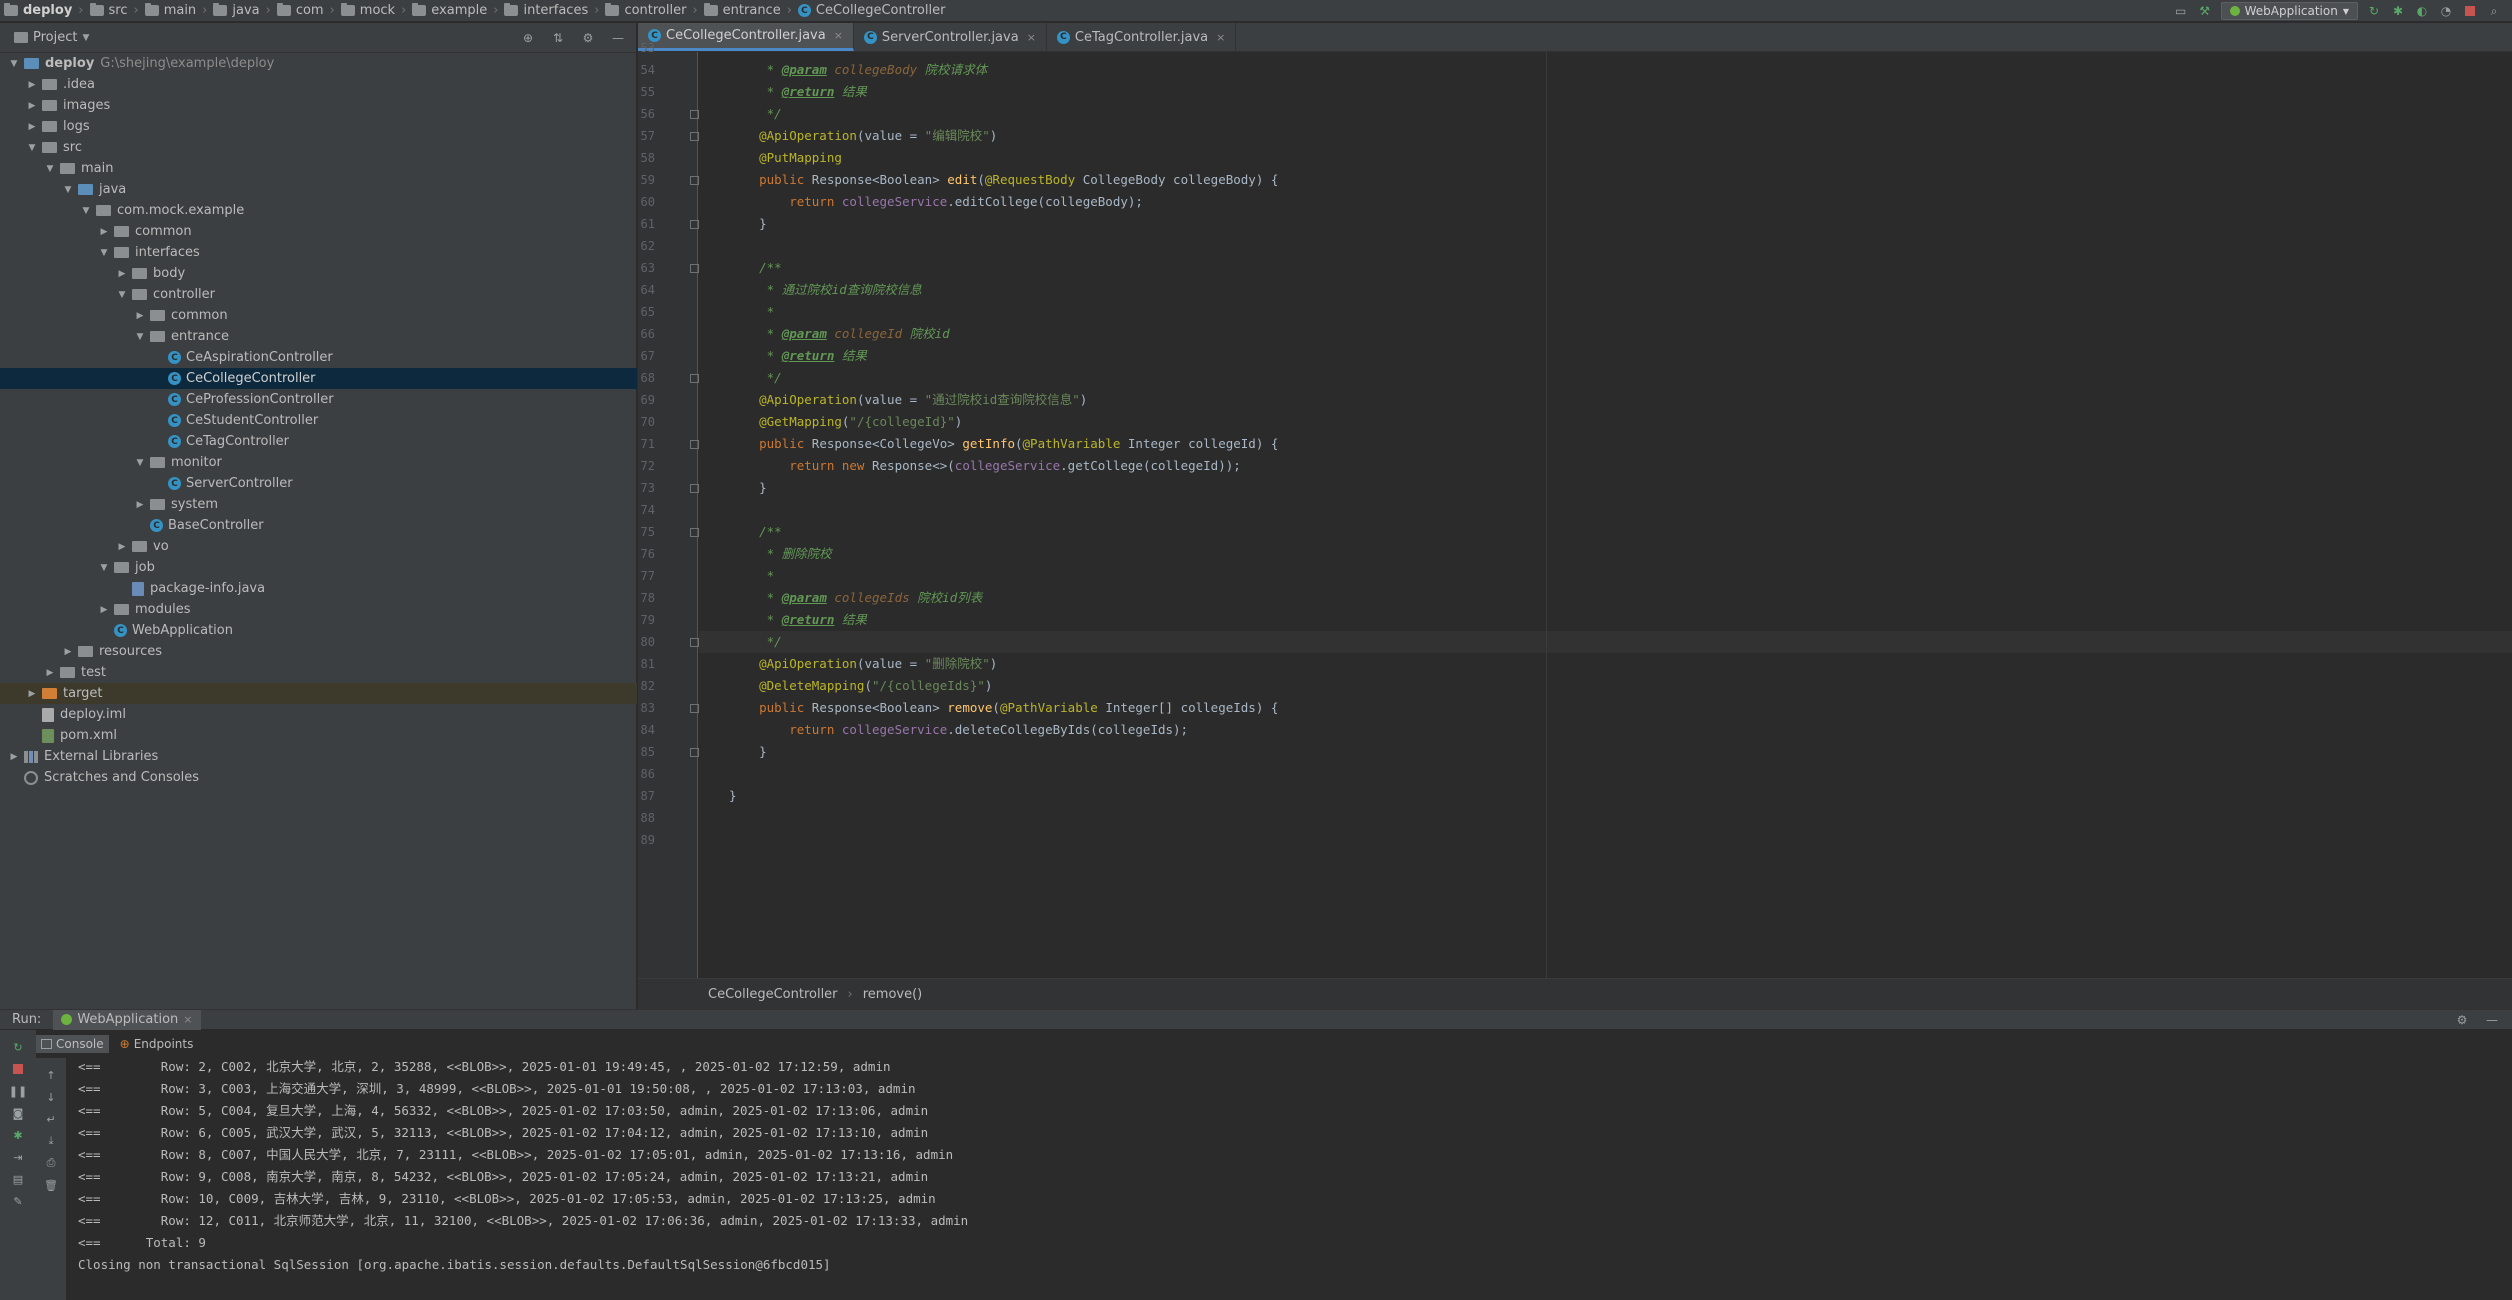 The width and height of the screenshot is (2512, 1300). What do you see at coordinates (18, 1091) in the screenshot?
I see `pause-icon: ❚❚` at bounding box center [18, 1091].